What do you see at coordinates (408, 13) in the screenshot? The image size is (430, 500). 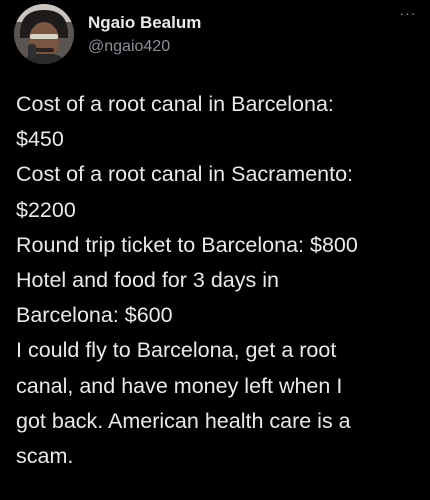 I see `more-options-icon: ···` at bounding box center [408, 13].